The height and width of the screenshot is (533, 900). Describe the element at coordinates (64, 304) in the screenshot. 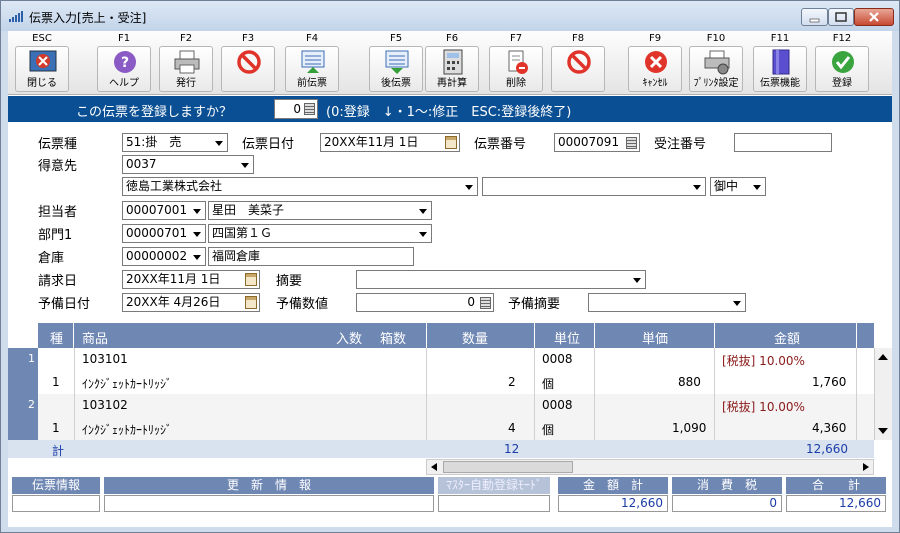

I see `spare-date-label: 予備日付` at that location.